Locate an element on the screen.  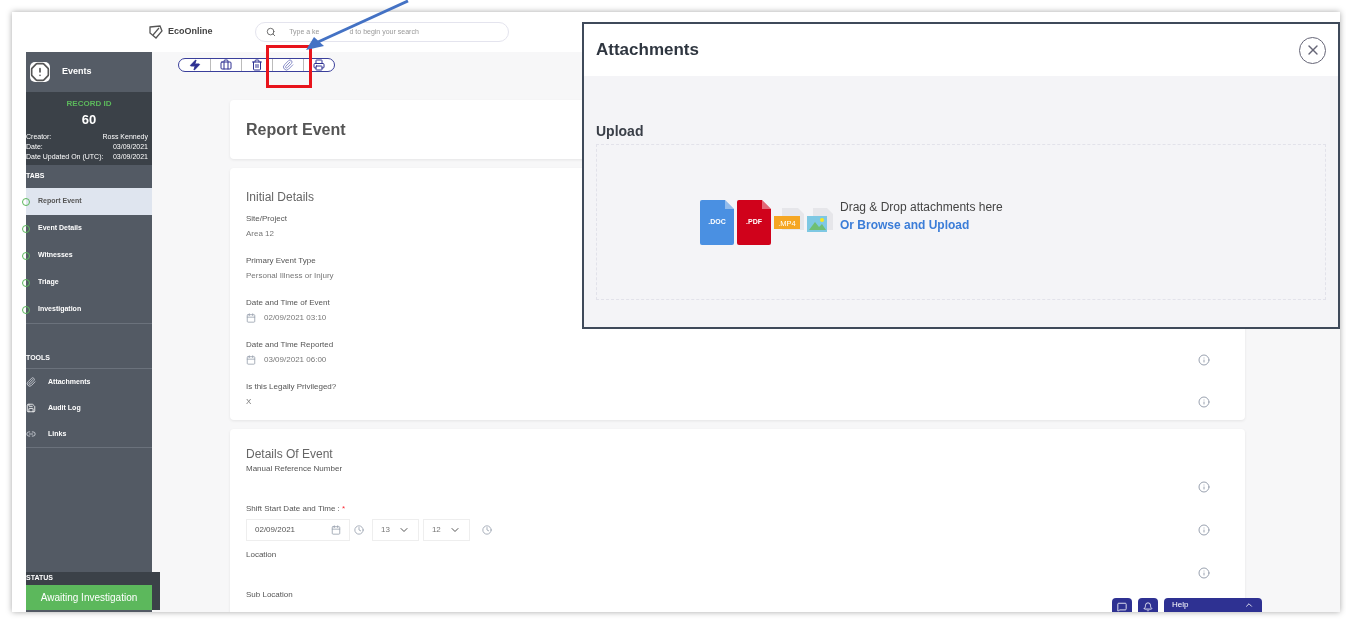
chevron-up-icon is located at coordinates (1249, 605).